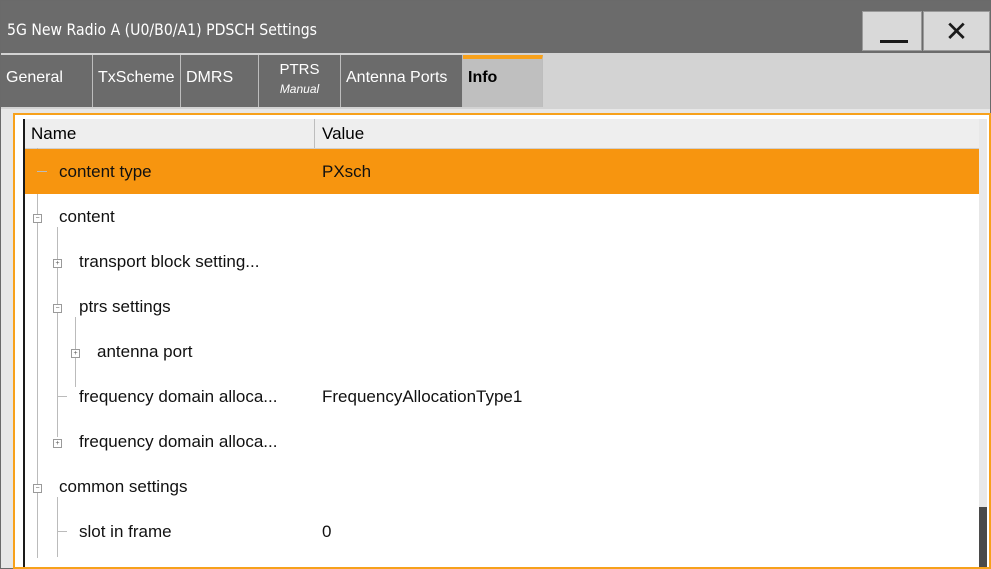  I want to click on row-value: PXsch, so click(347, 171).